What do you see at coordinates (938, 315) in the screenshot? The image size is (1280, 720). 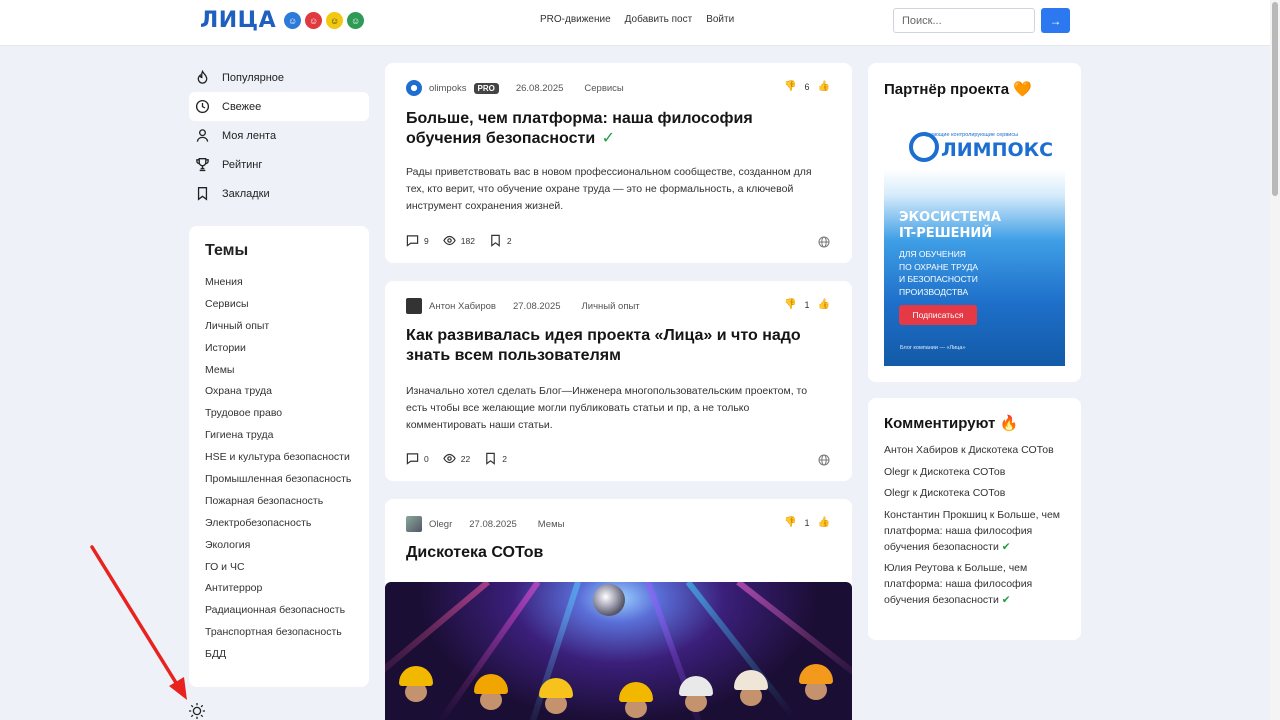 I see `ad-subscribe-button: Подписаться` at bounding box center [938, 315].